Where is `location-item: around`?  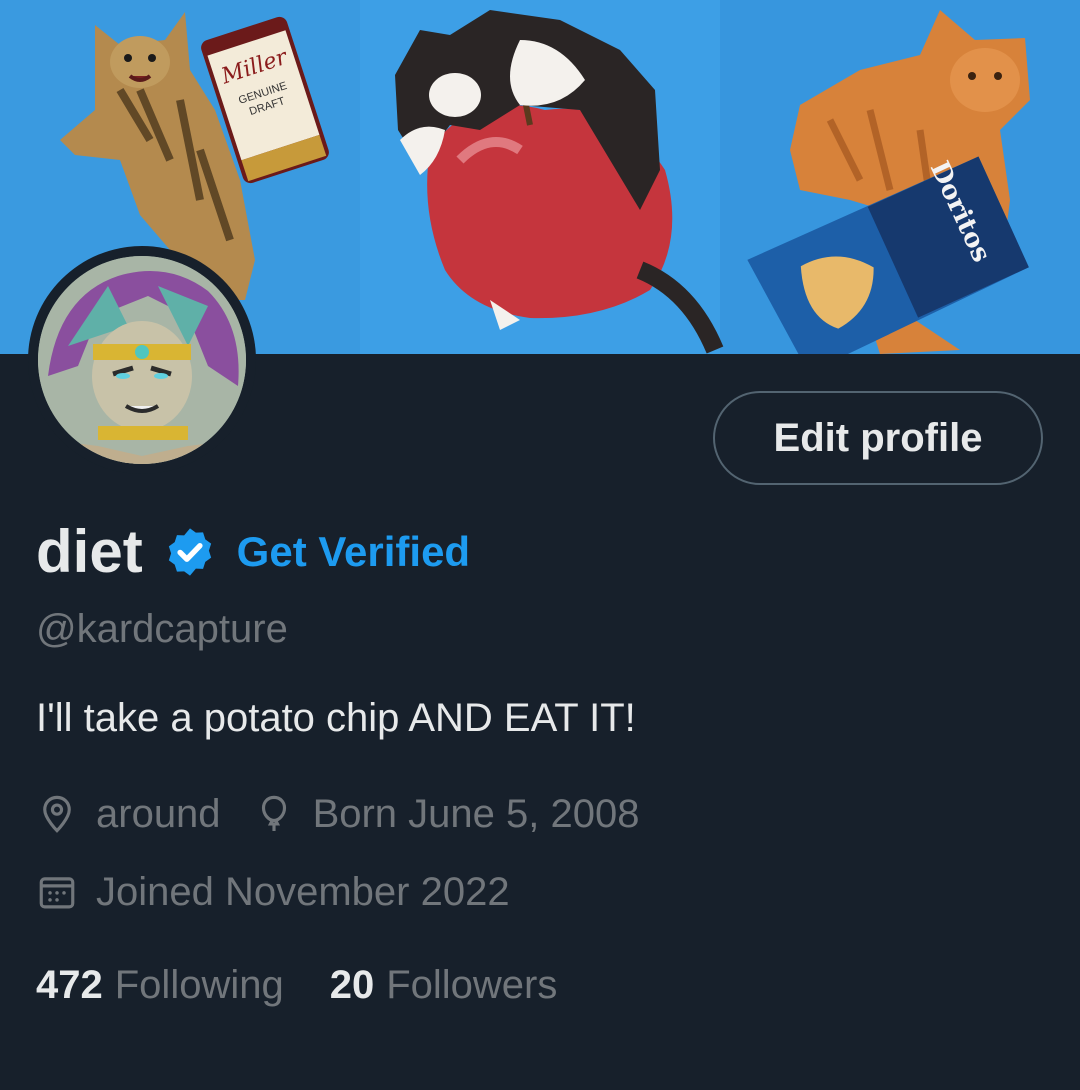
location-item: around is located at coordinates (128, 814).